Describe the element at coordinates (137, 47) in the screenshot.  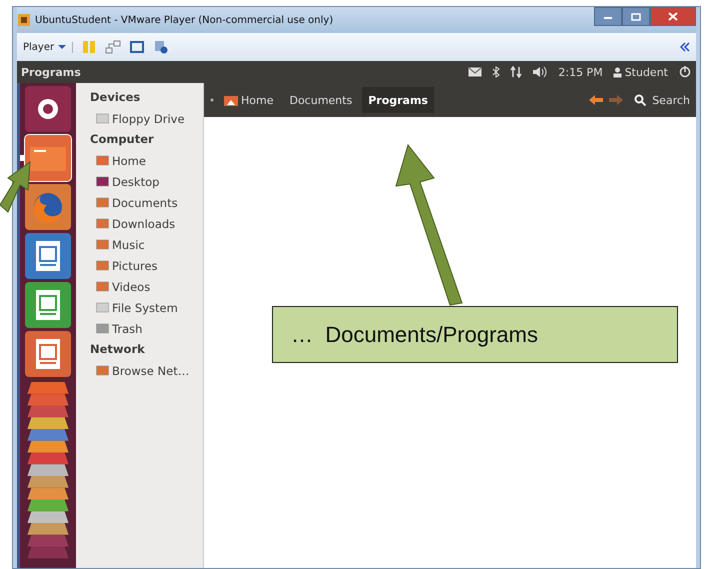
I see `fullscreen-icon` at that location.